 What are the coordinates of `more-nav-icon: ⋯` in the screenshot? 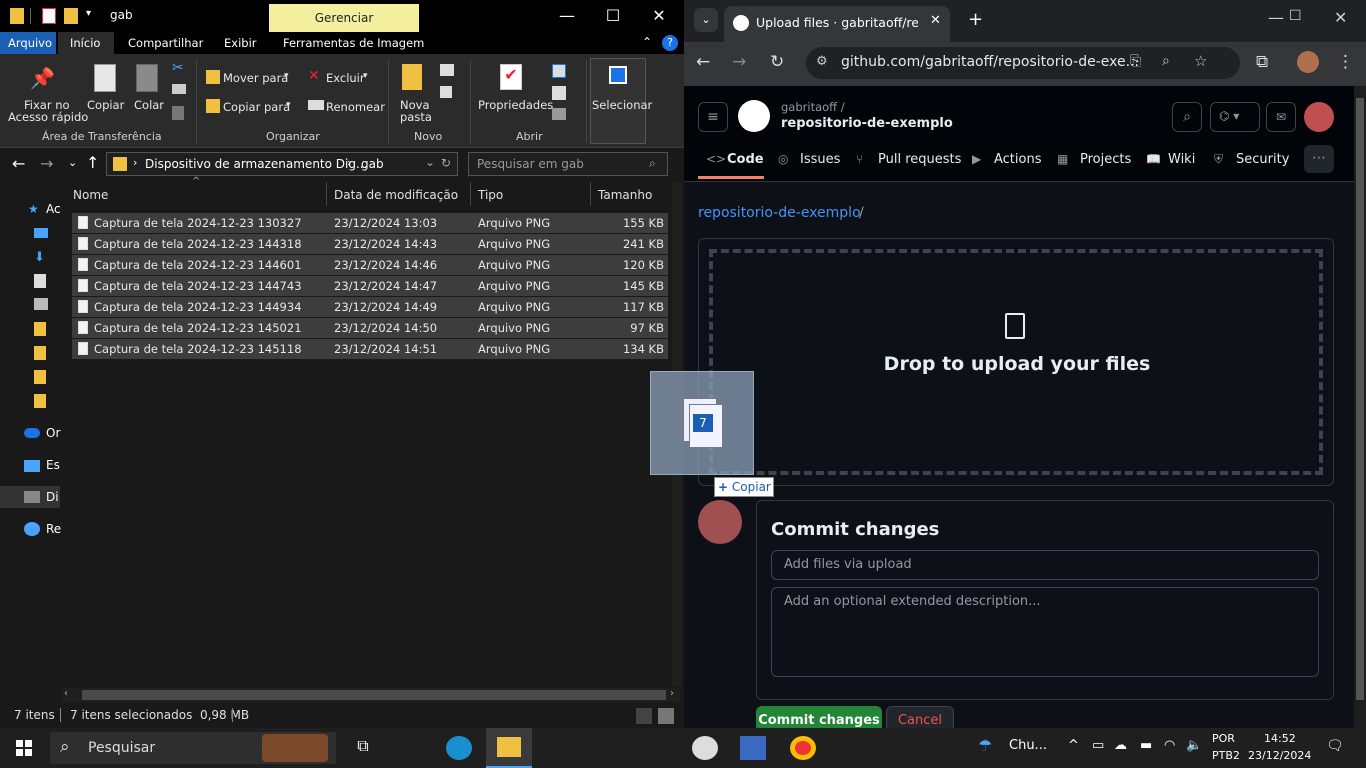 It's located at (1319, 159).